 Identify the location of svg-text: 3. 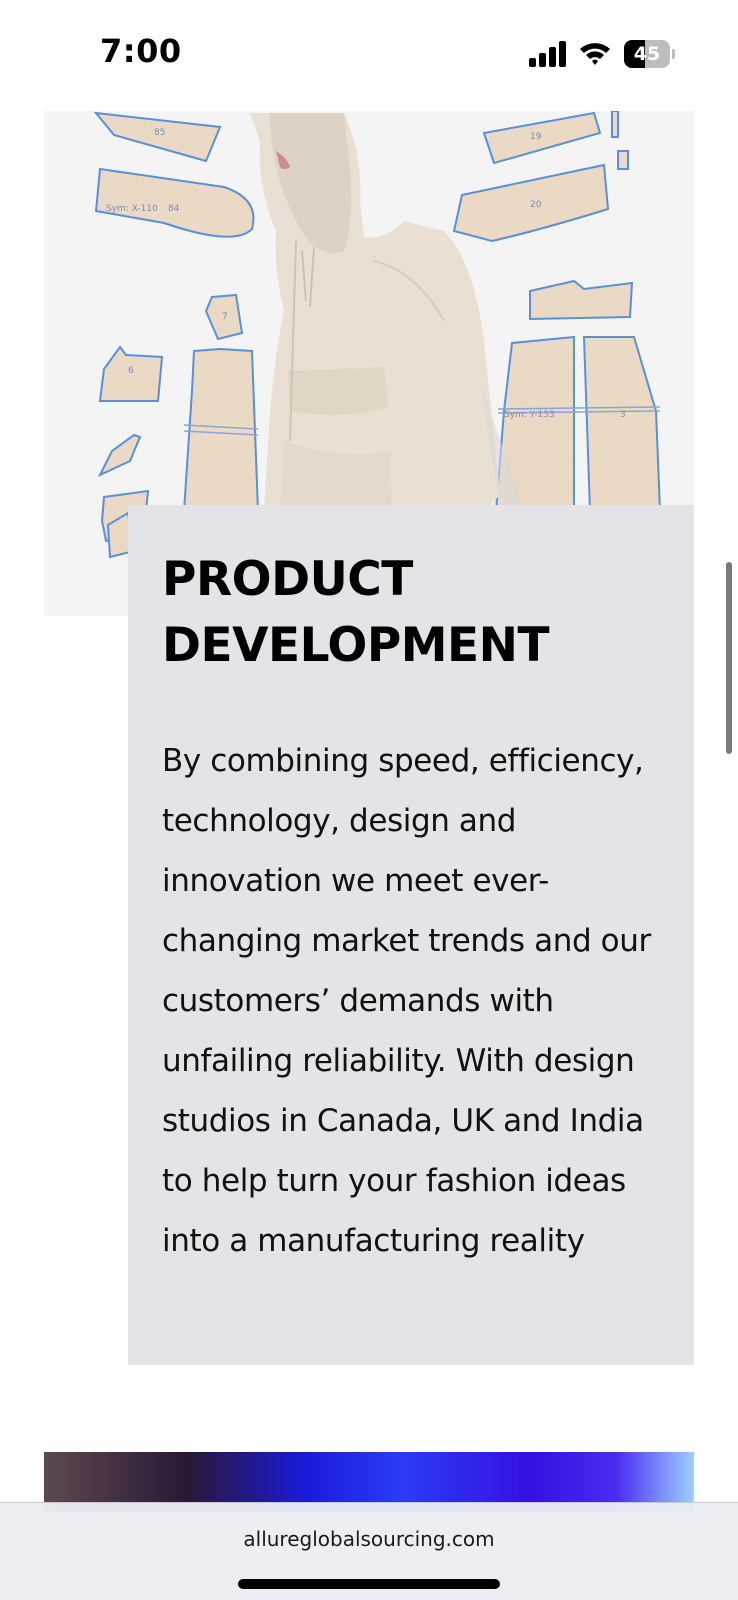
(623, 415).